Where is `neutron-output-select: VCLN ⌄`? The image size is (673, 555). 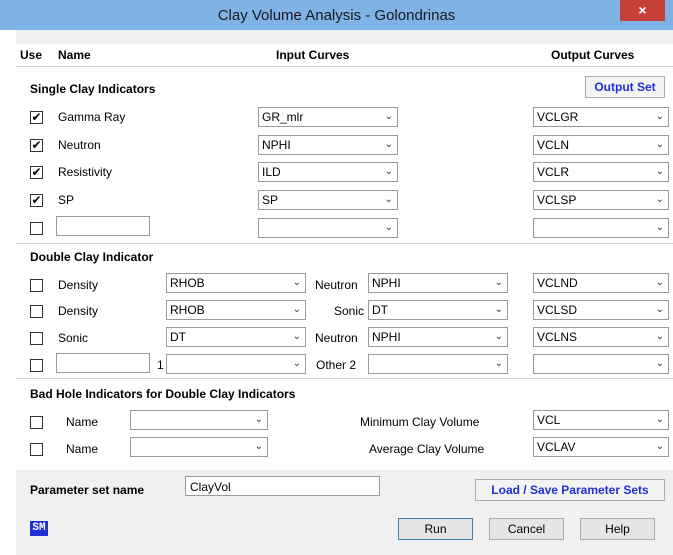
neutron-output-select: VCLN ⌄ is located at coordinates (601, 145).